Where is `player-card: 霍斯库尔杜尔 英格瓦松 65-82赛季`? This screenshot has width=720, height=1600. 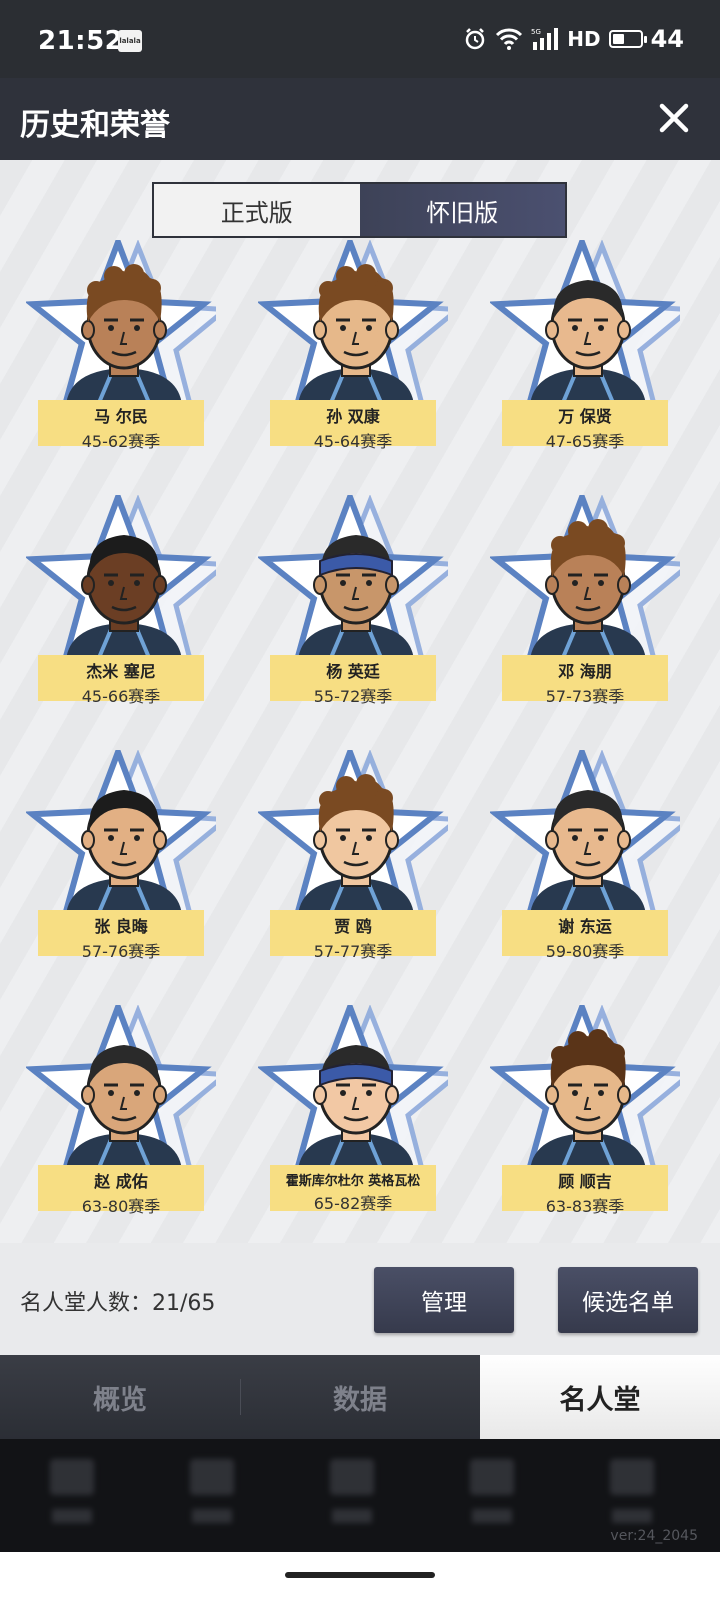
player-card: 霍斯库尔杜尔 英格瓦松 65-82赛季 is located at coordinates (353, 1110).